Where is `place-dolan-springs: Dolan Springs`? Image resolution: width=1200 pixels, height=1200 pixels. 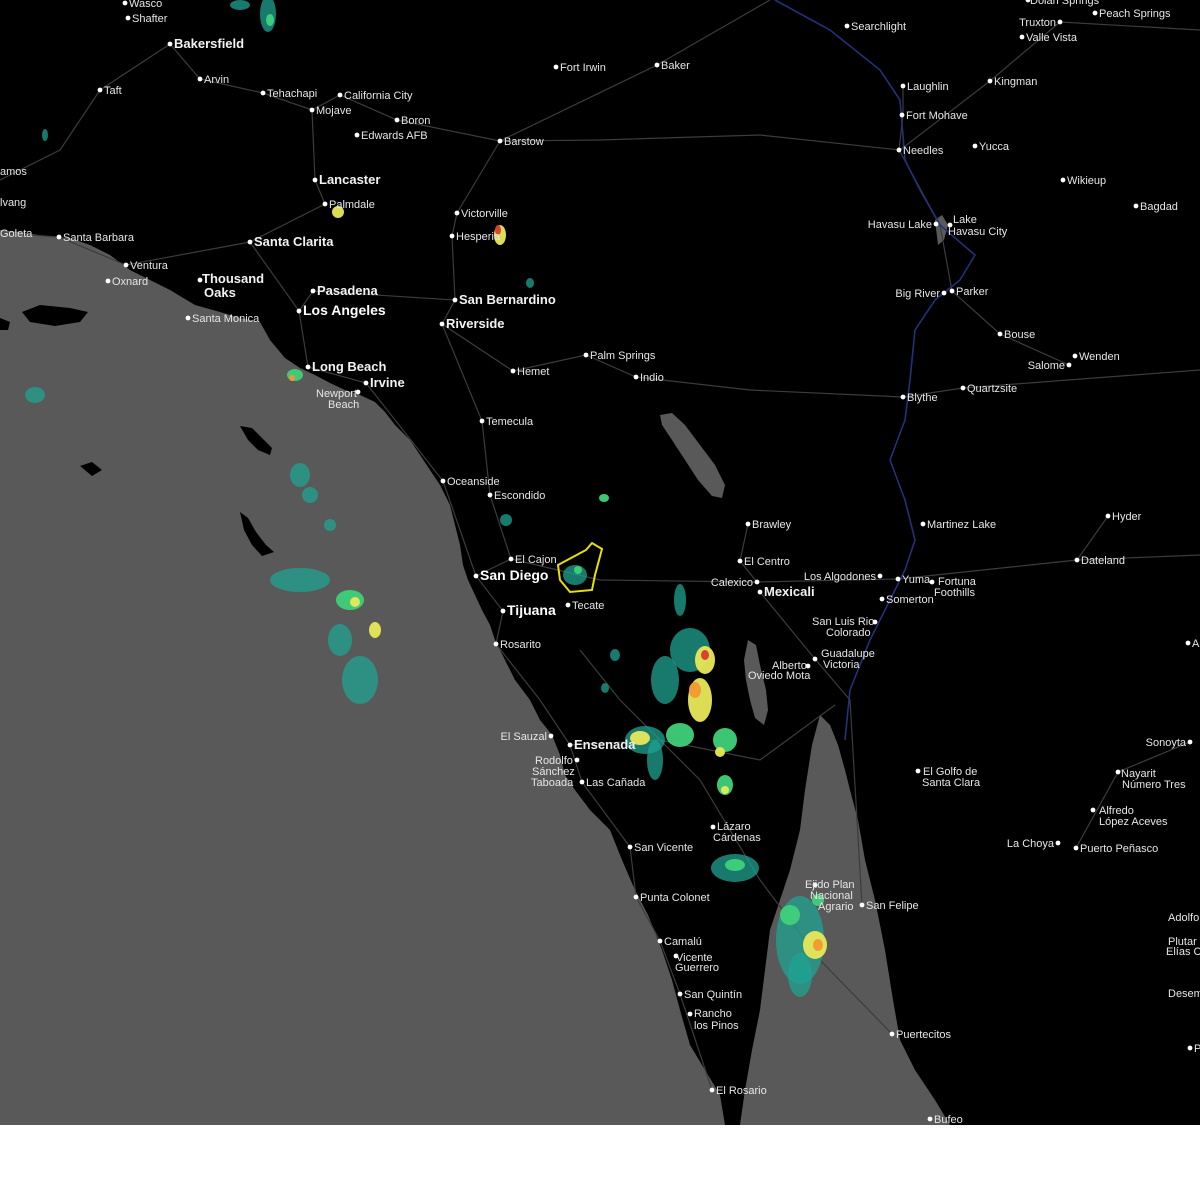
place-dolan-springs: Dolan Springs is located at coordinates (1062, 3).